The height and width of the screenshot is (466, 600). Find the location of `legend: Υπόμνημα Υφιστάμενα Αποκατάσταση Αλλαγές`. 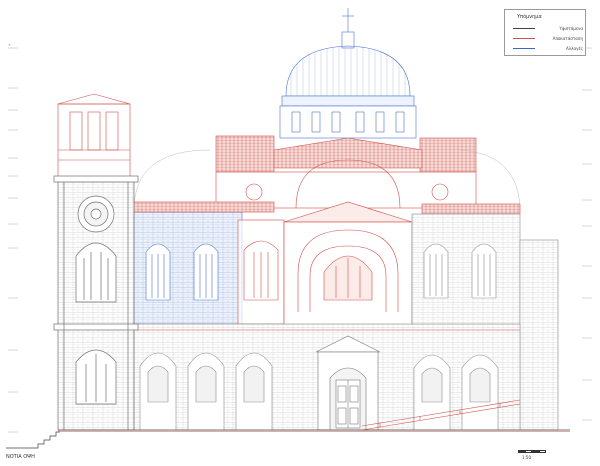

legend: Υπόμνημα Υφιστάμενα Αποκατάσταση Αλλαγές is located at coordinates (545, 32).